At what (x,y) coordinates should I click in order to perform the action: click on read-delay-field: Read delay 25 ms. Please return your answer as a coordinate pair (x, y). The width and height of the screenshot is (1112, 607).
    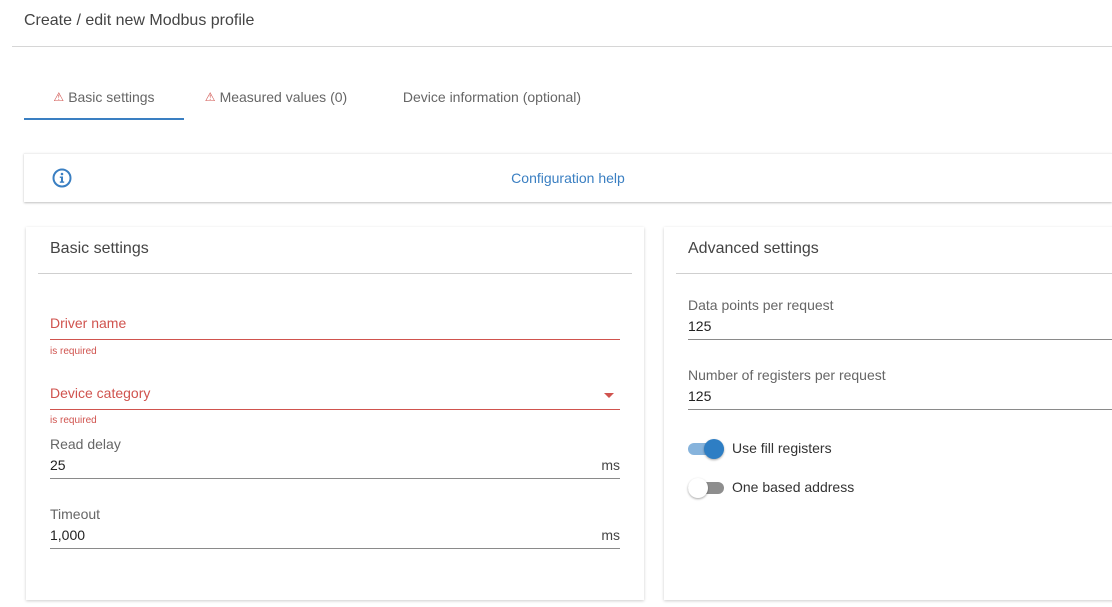
    Looking at the image, I should click on (335, 458).